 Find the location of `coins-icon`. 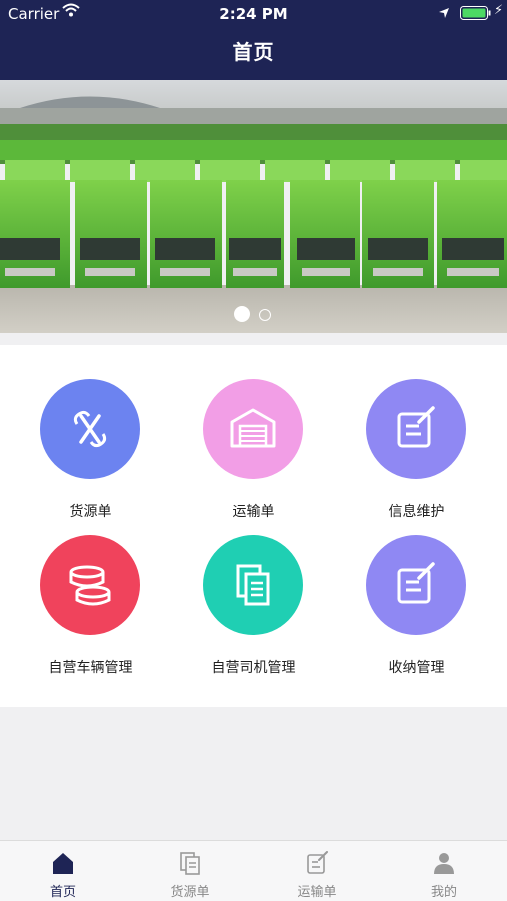

coins-icon is located at coordinates (90, 585).